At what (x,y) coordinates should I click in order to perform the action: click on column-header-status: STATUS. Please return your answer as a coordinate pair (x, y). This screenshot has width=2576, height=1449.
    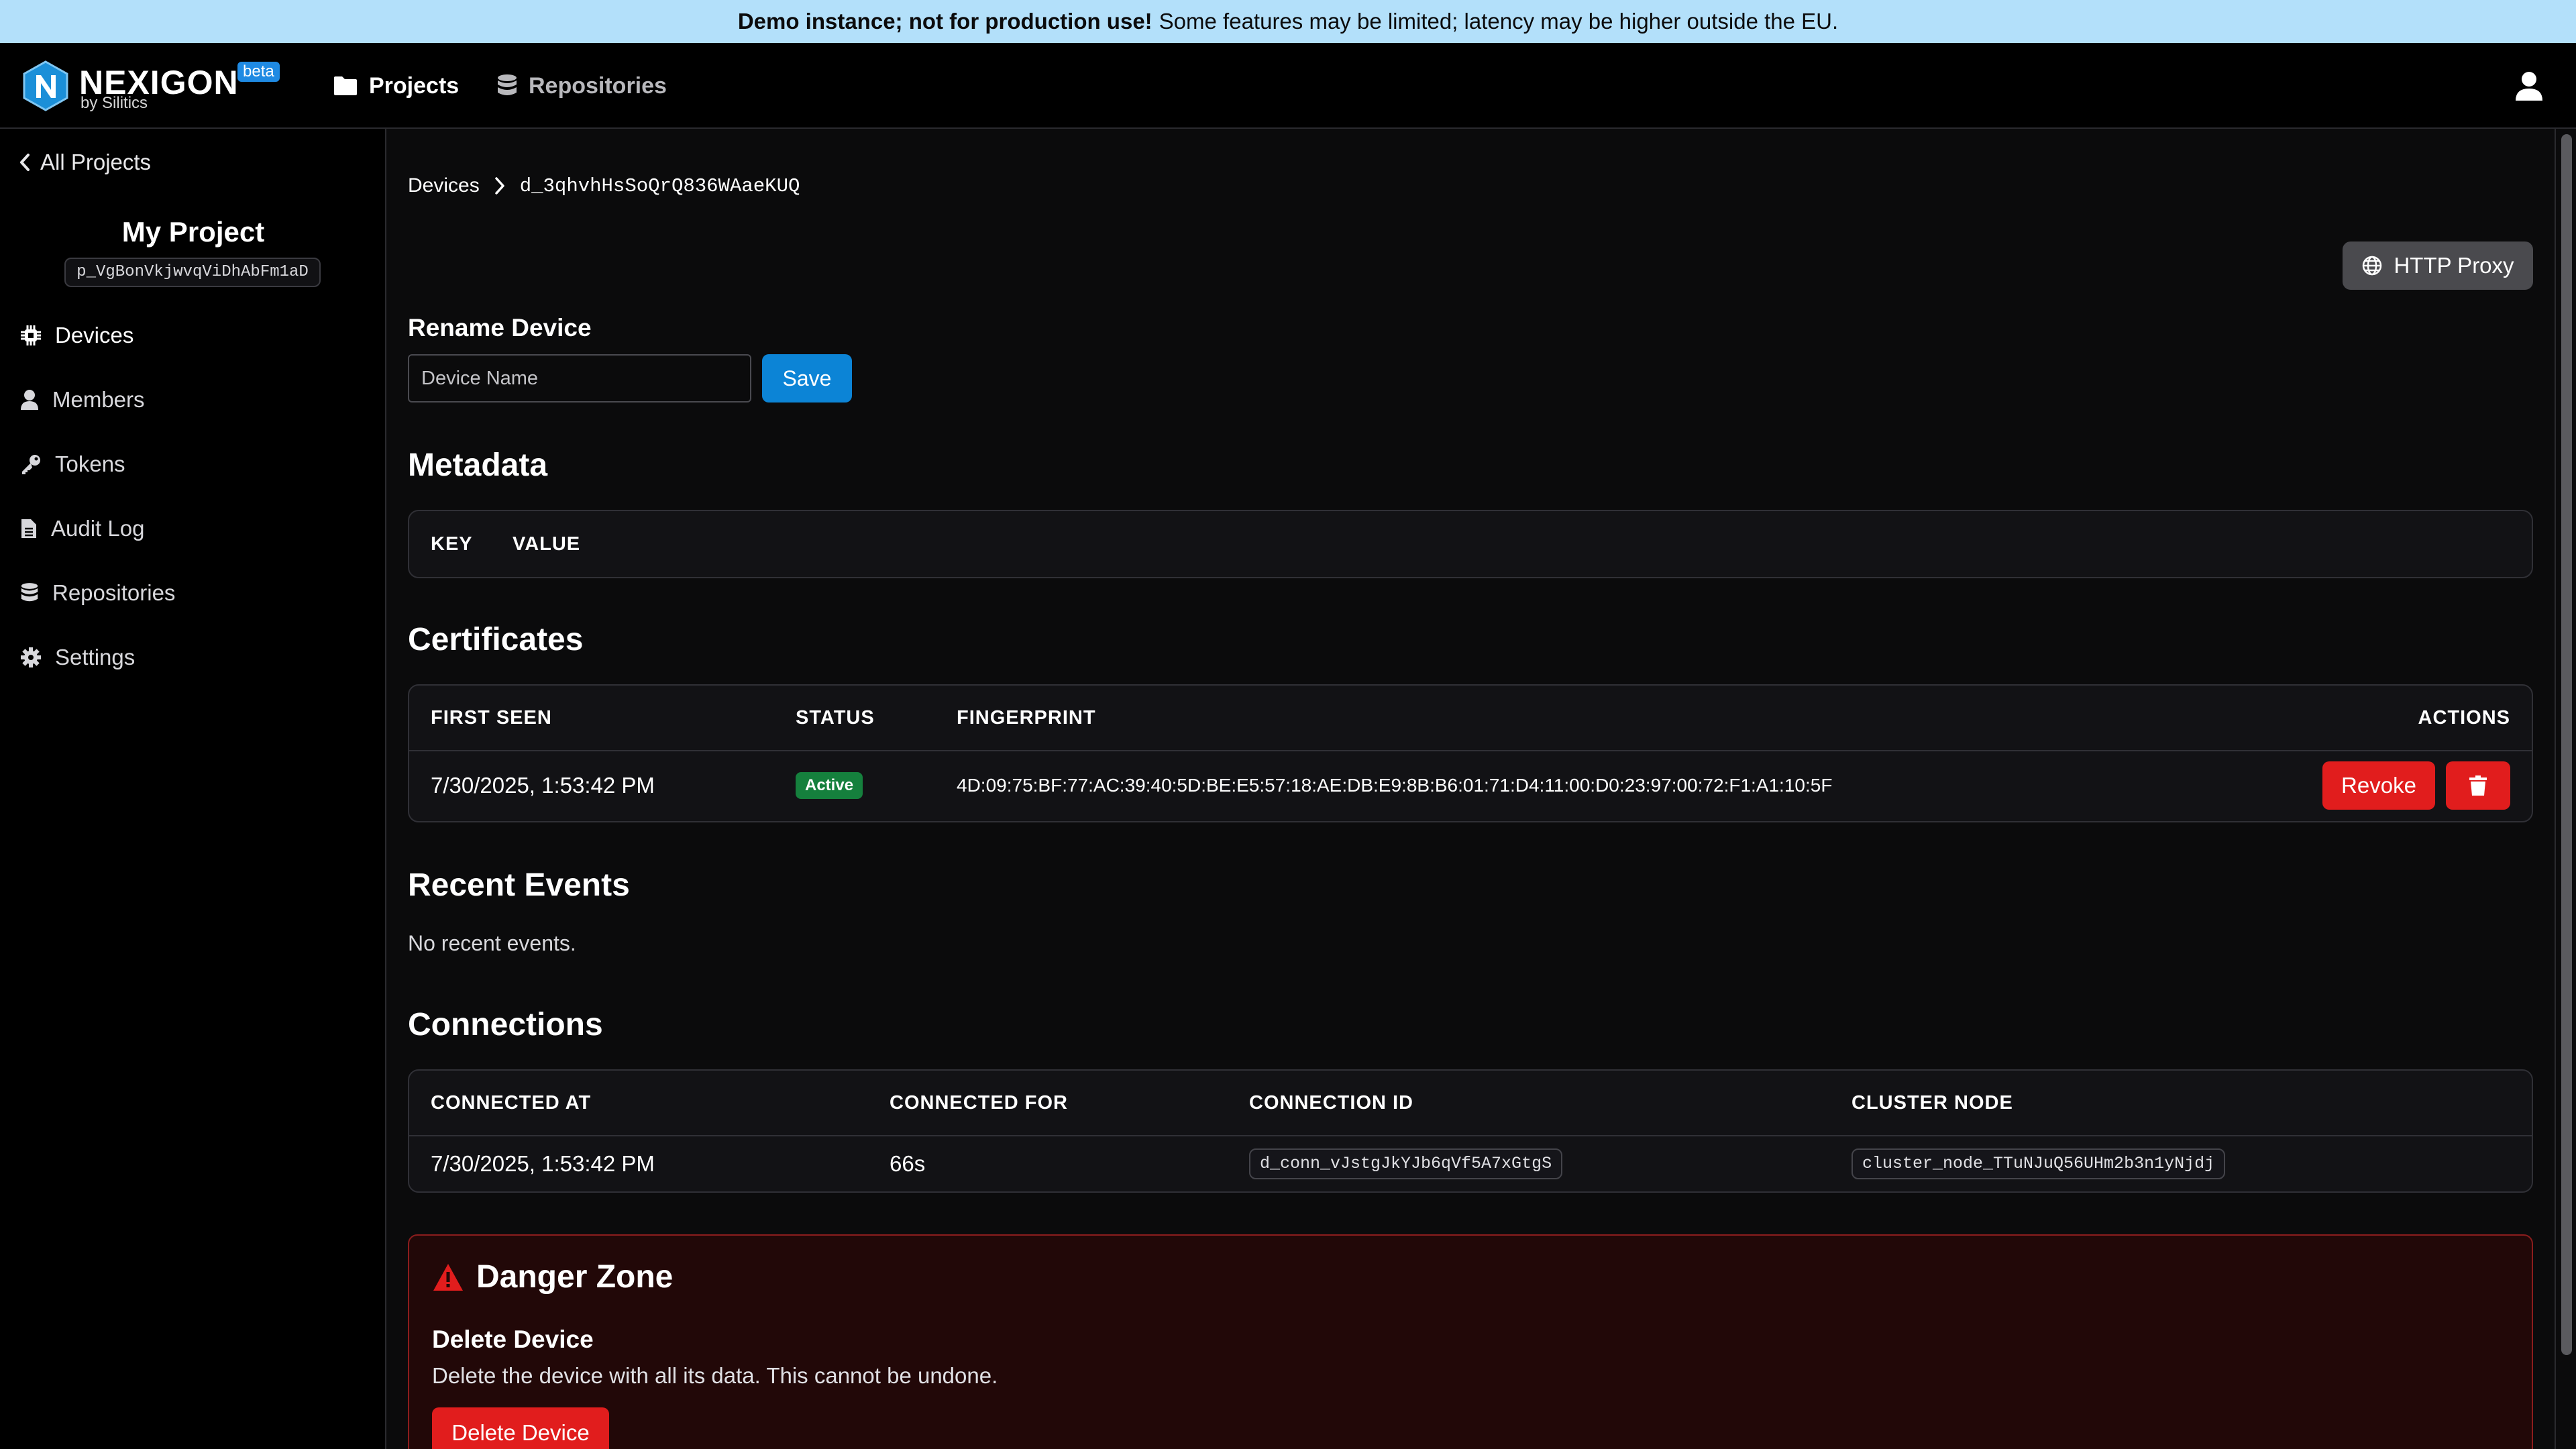
    Looking at the image, I should click on (835, 717).